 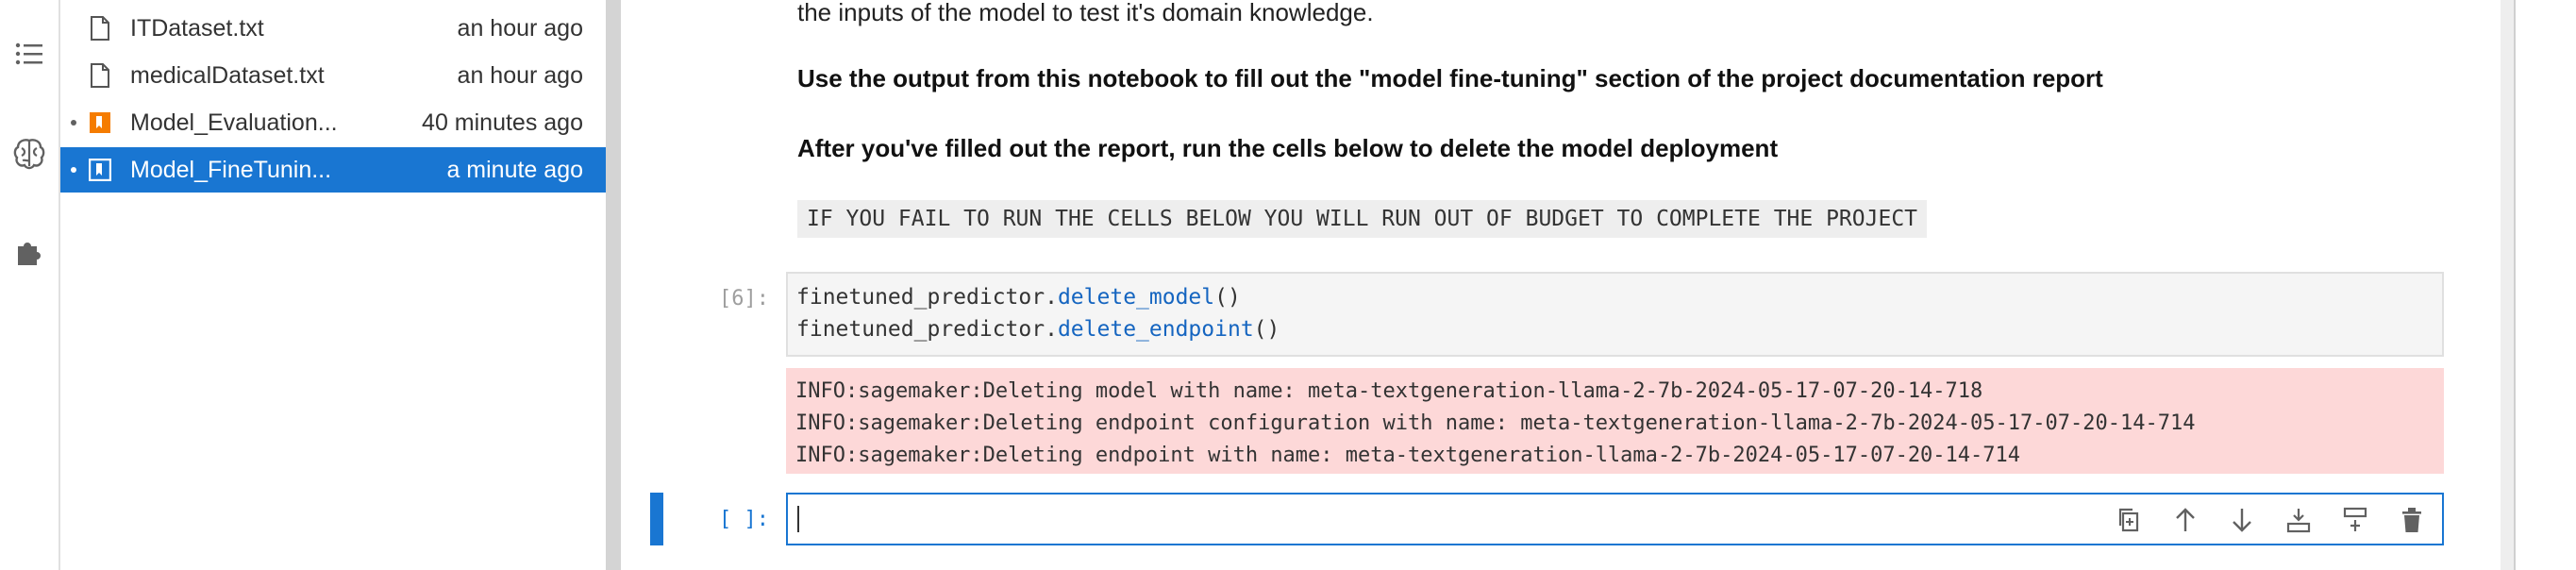 I want to click on notebook-right-gutter, so click(x=2507, y=285).